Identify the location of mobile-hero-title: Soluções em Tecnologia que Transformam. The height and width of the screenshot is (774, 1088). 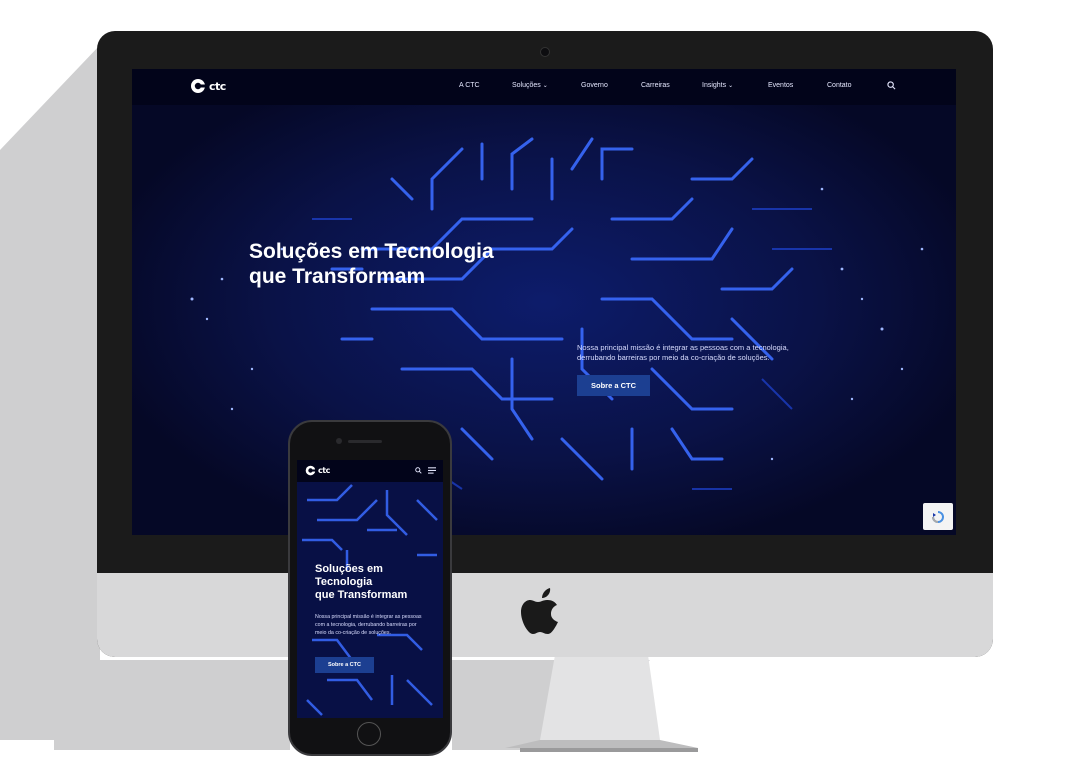
(375, 582).